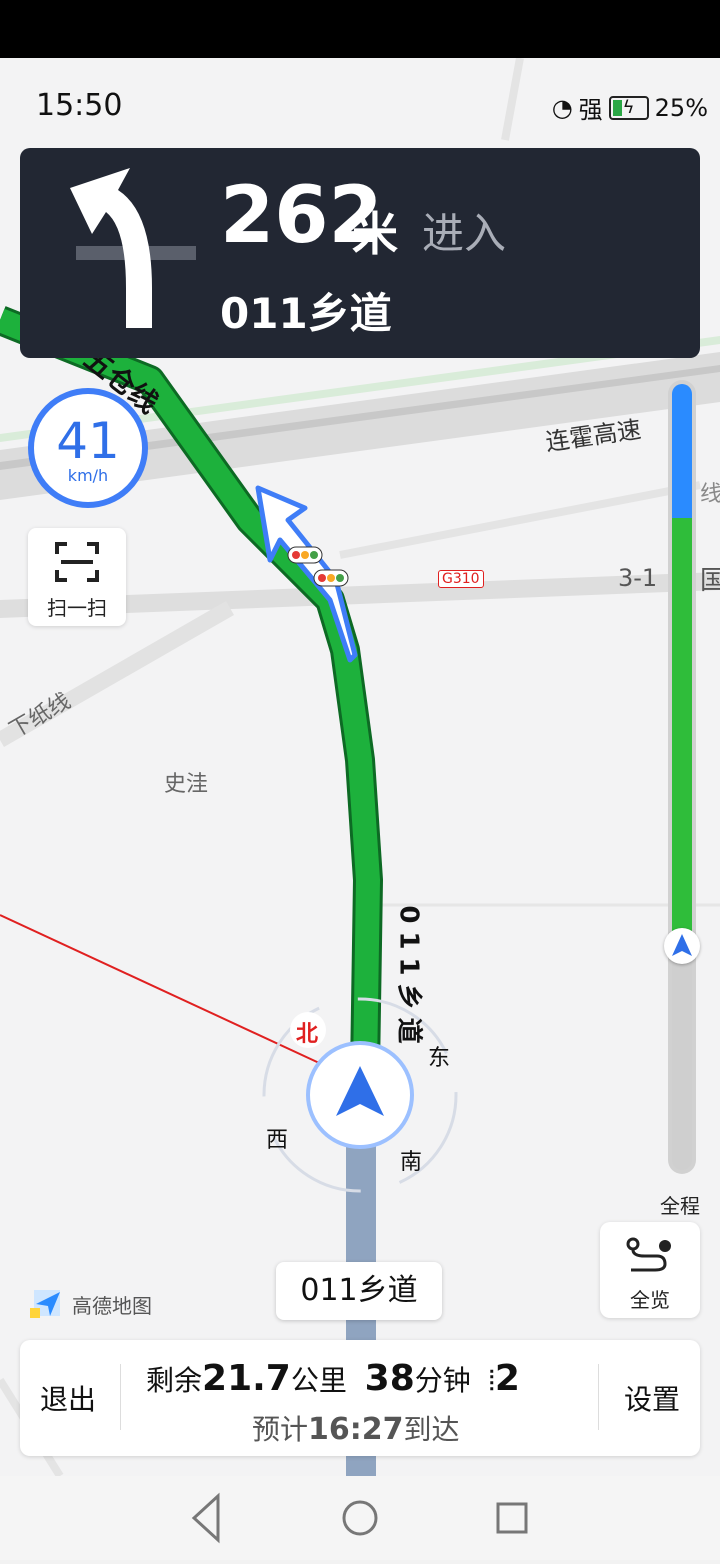  What do you see at coordinates (205, 1518) in the screenshot?
I see `back-icon` at bounding box center [205, 1518].